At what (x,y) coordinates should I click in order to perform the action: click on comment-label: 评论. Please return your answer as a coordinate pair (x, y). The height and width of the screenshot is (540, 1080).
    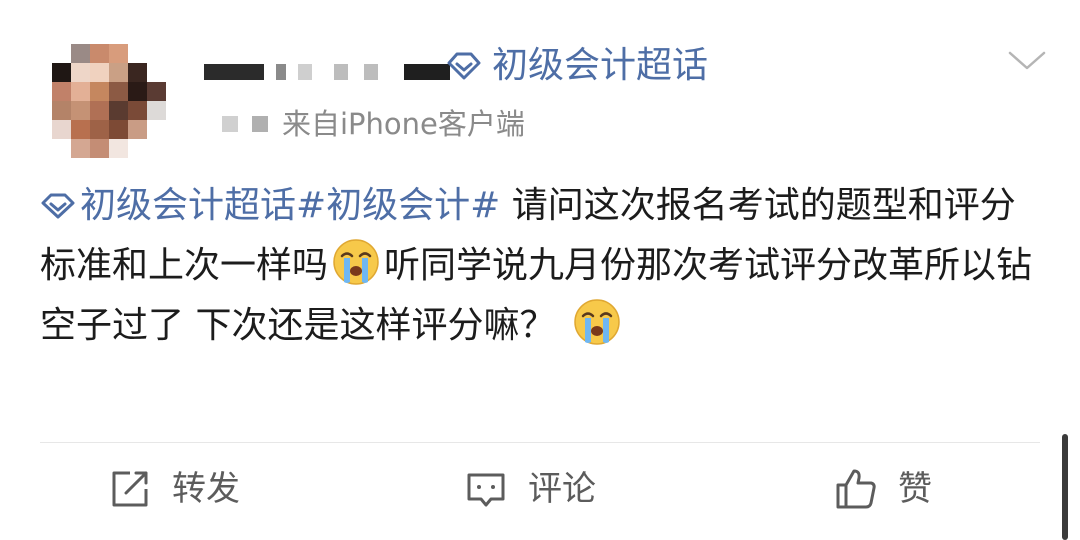
    Looking at the image, I should click on (562, 489).